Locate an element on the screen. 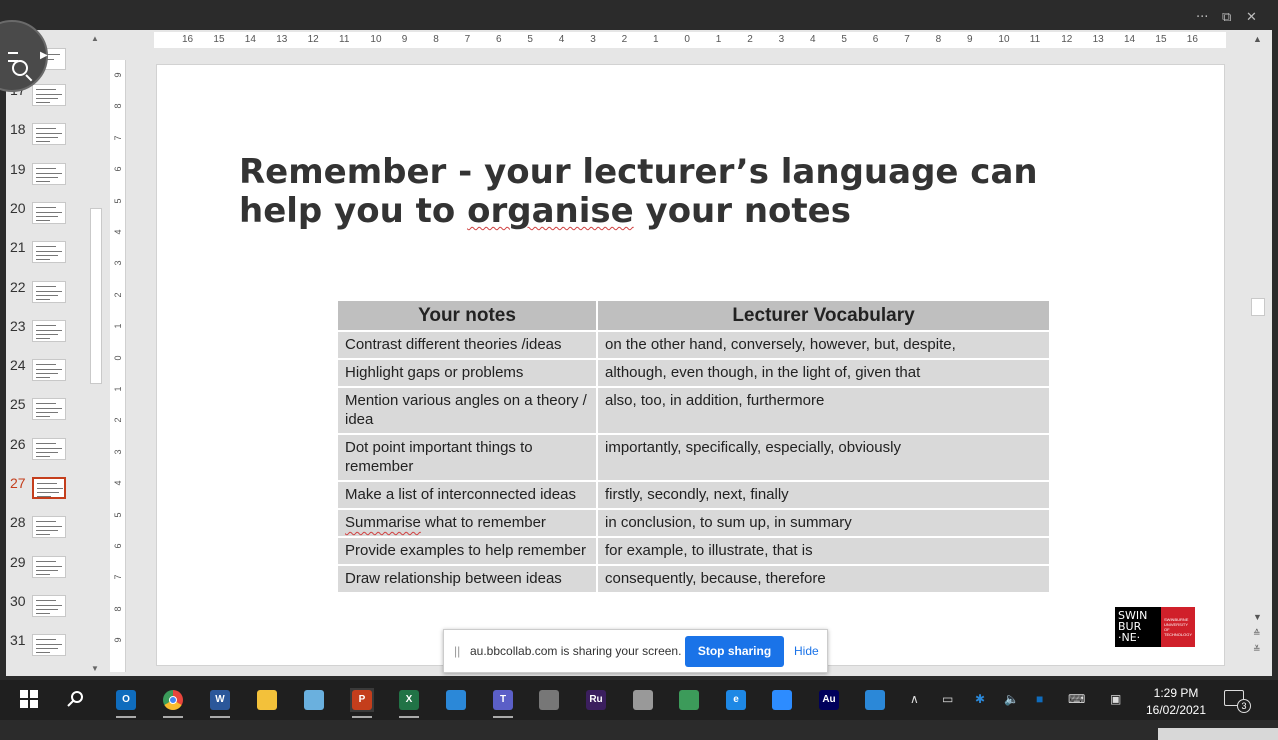  notes-cell: Make a list of interconnected ideas is located at coordinates (467, 495).